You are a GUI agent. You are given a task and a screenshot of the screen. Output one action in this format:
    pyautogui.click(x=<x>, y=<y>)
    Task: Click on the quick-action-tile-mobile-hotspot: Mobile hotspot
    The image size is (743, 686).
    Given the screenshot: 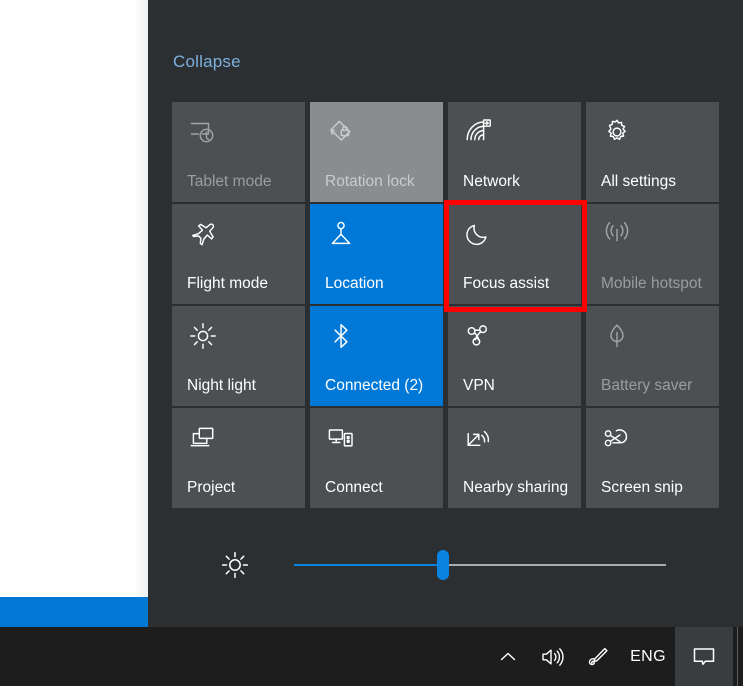 What is the action you would take?
    pyautogui.click(x=652, y=254)
    